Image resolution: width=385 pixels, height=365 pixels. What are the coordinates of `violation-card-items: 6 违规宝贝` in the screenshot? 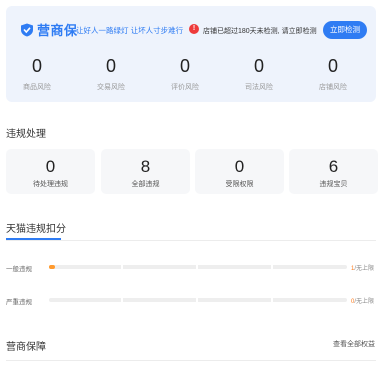 It's located at (333, 171).